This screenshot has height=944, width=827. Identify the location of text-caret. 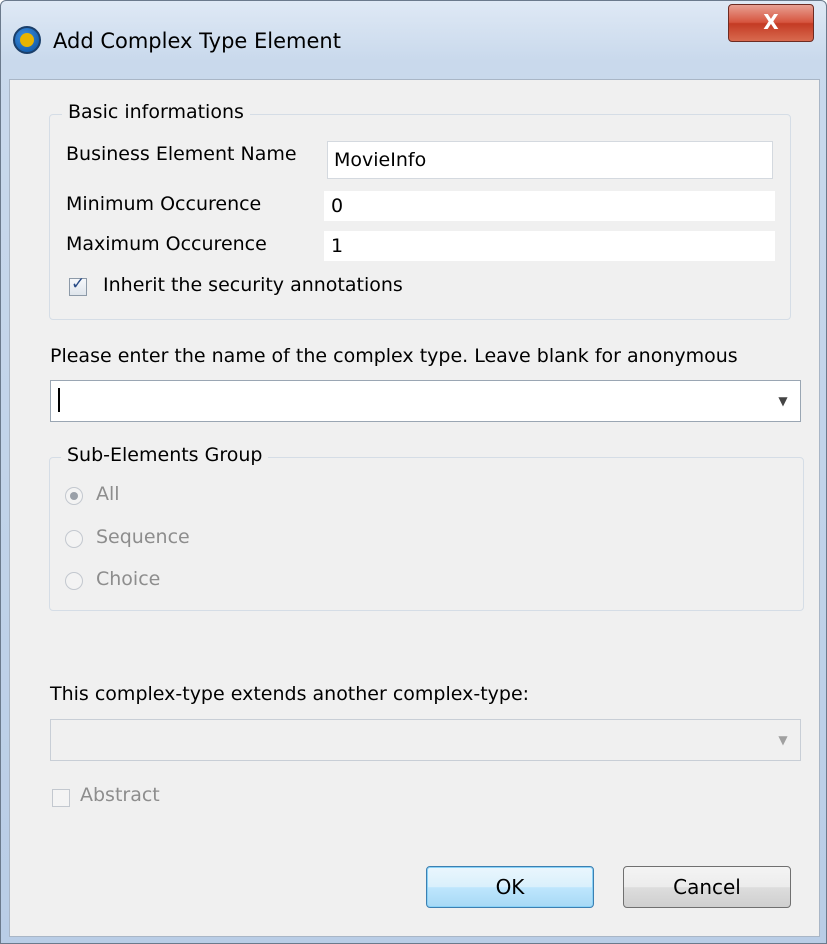
(59, 400).